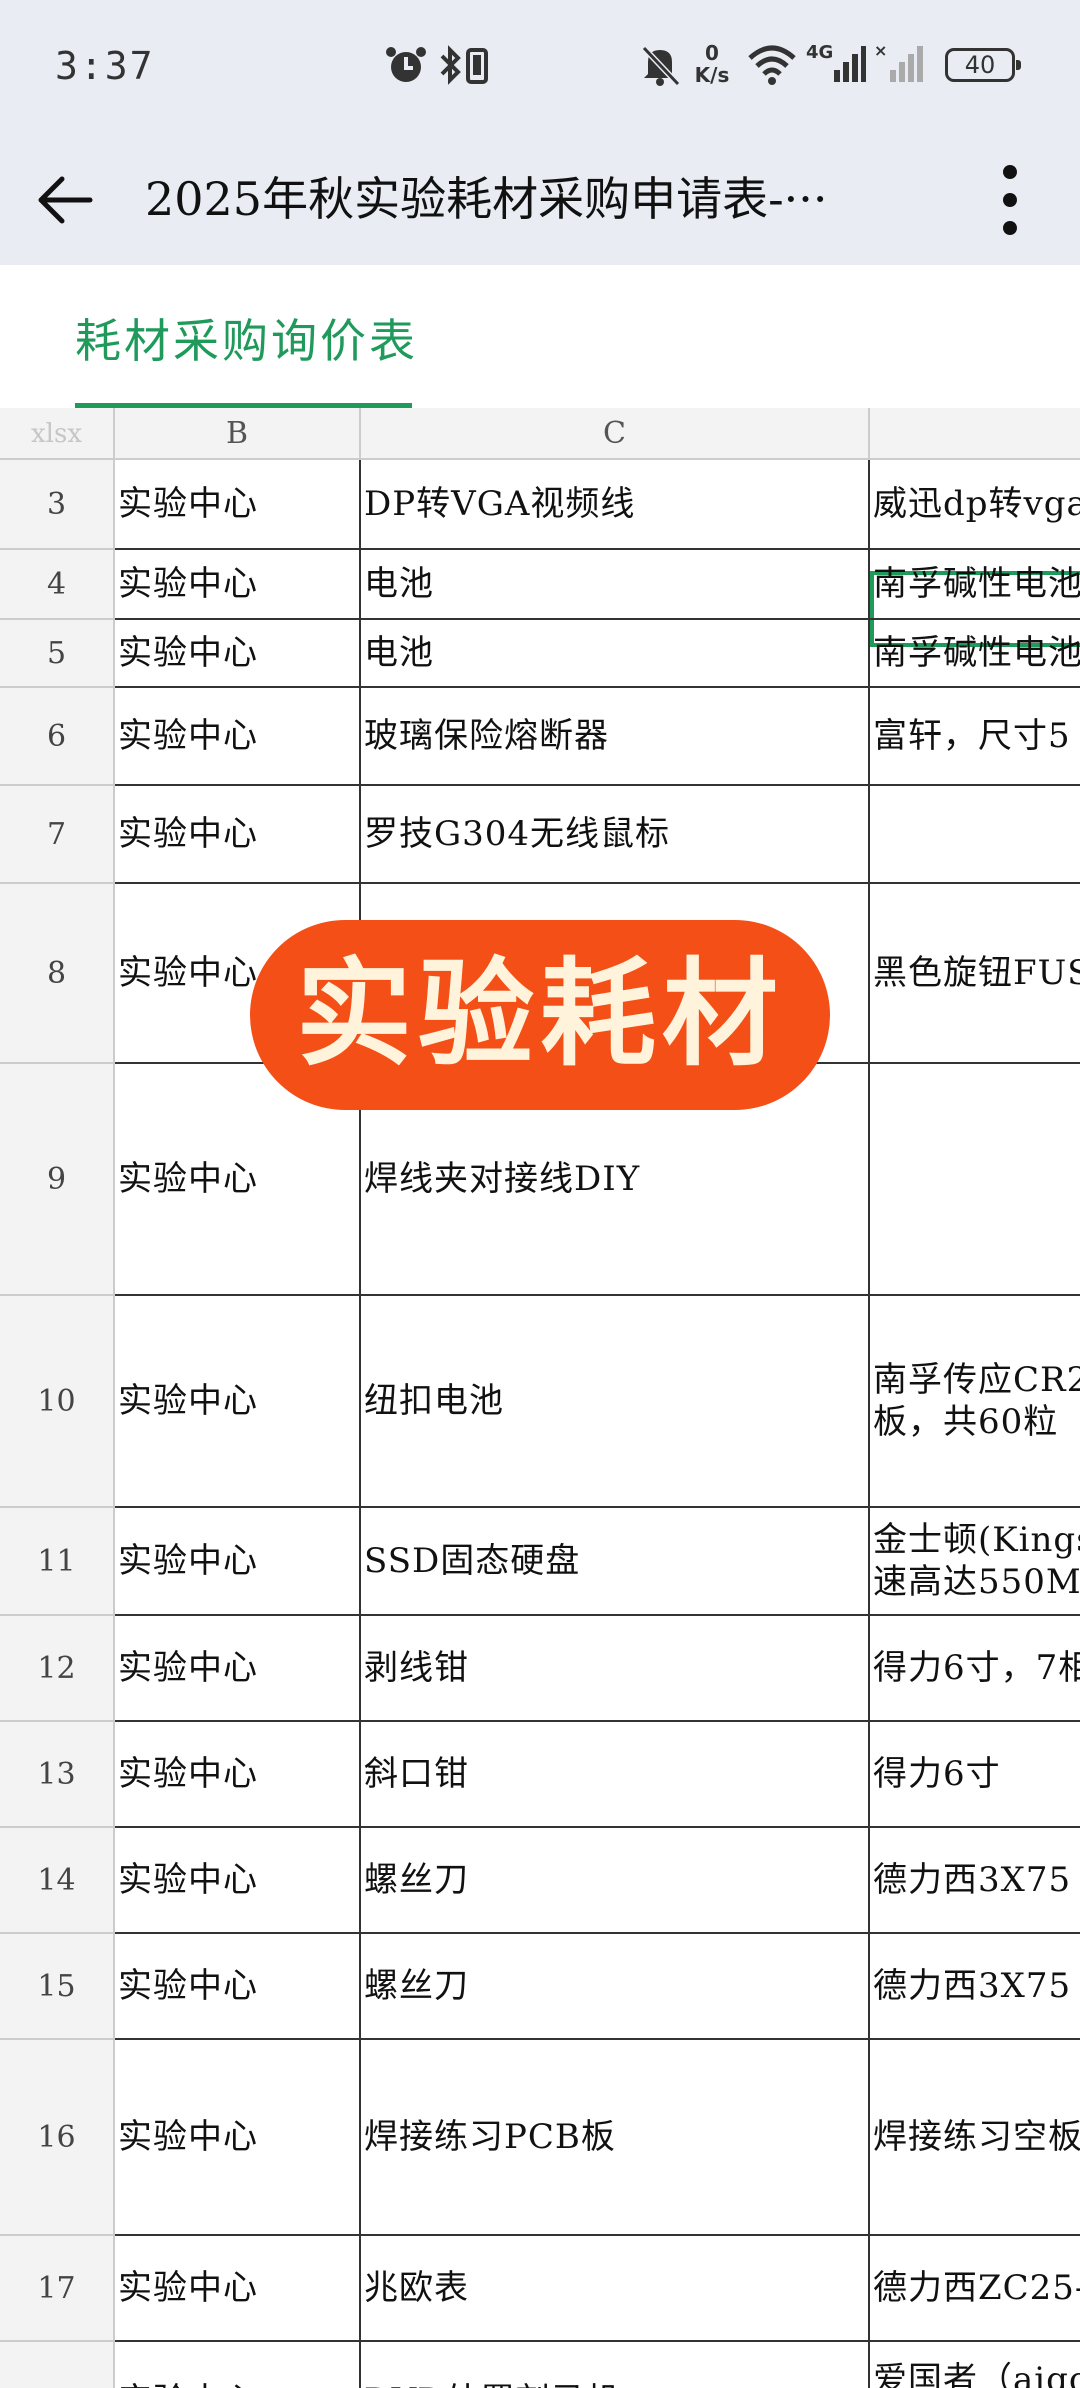 This screenshot has width=1080, height=2388. I want to click on cell-col-d: 得力6寸，7相, so click(975, 1669).